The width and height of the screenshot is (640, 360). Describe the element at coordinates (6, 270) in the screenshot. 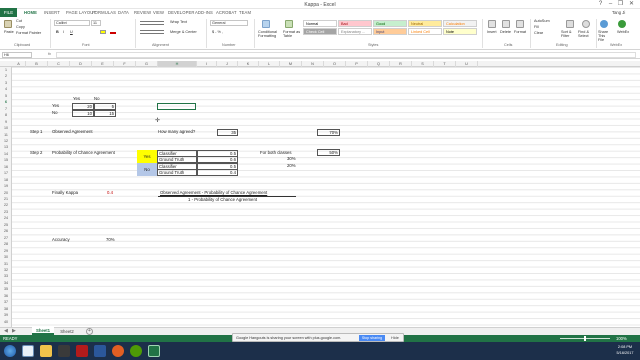

I see `row-header-32: 32` at that location.